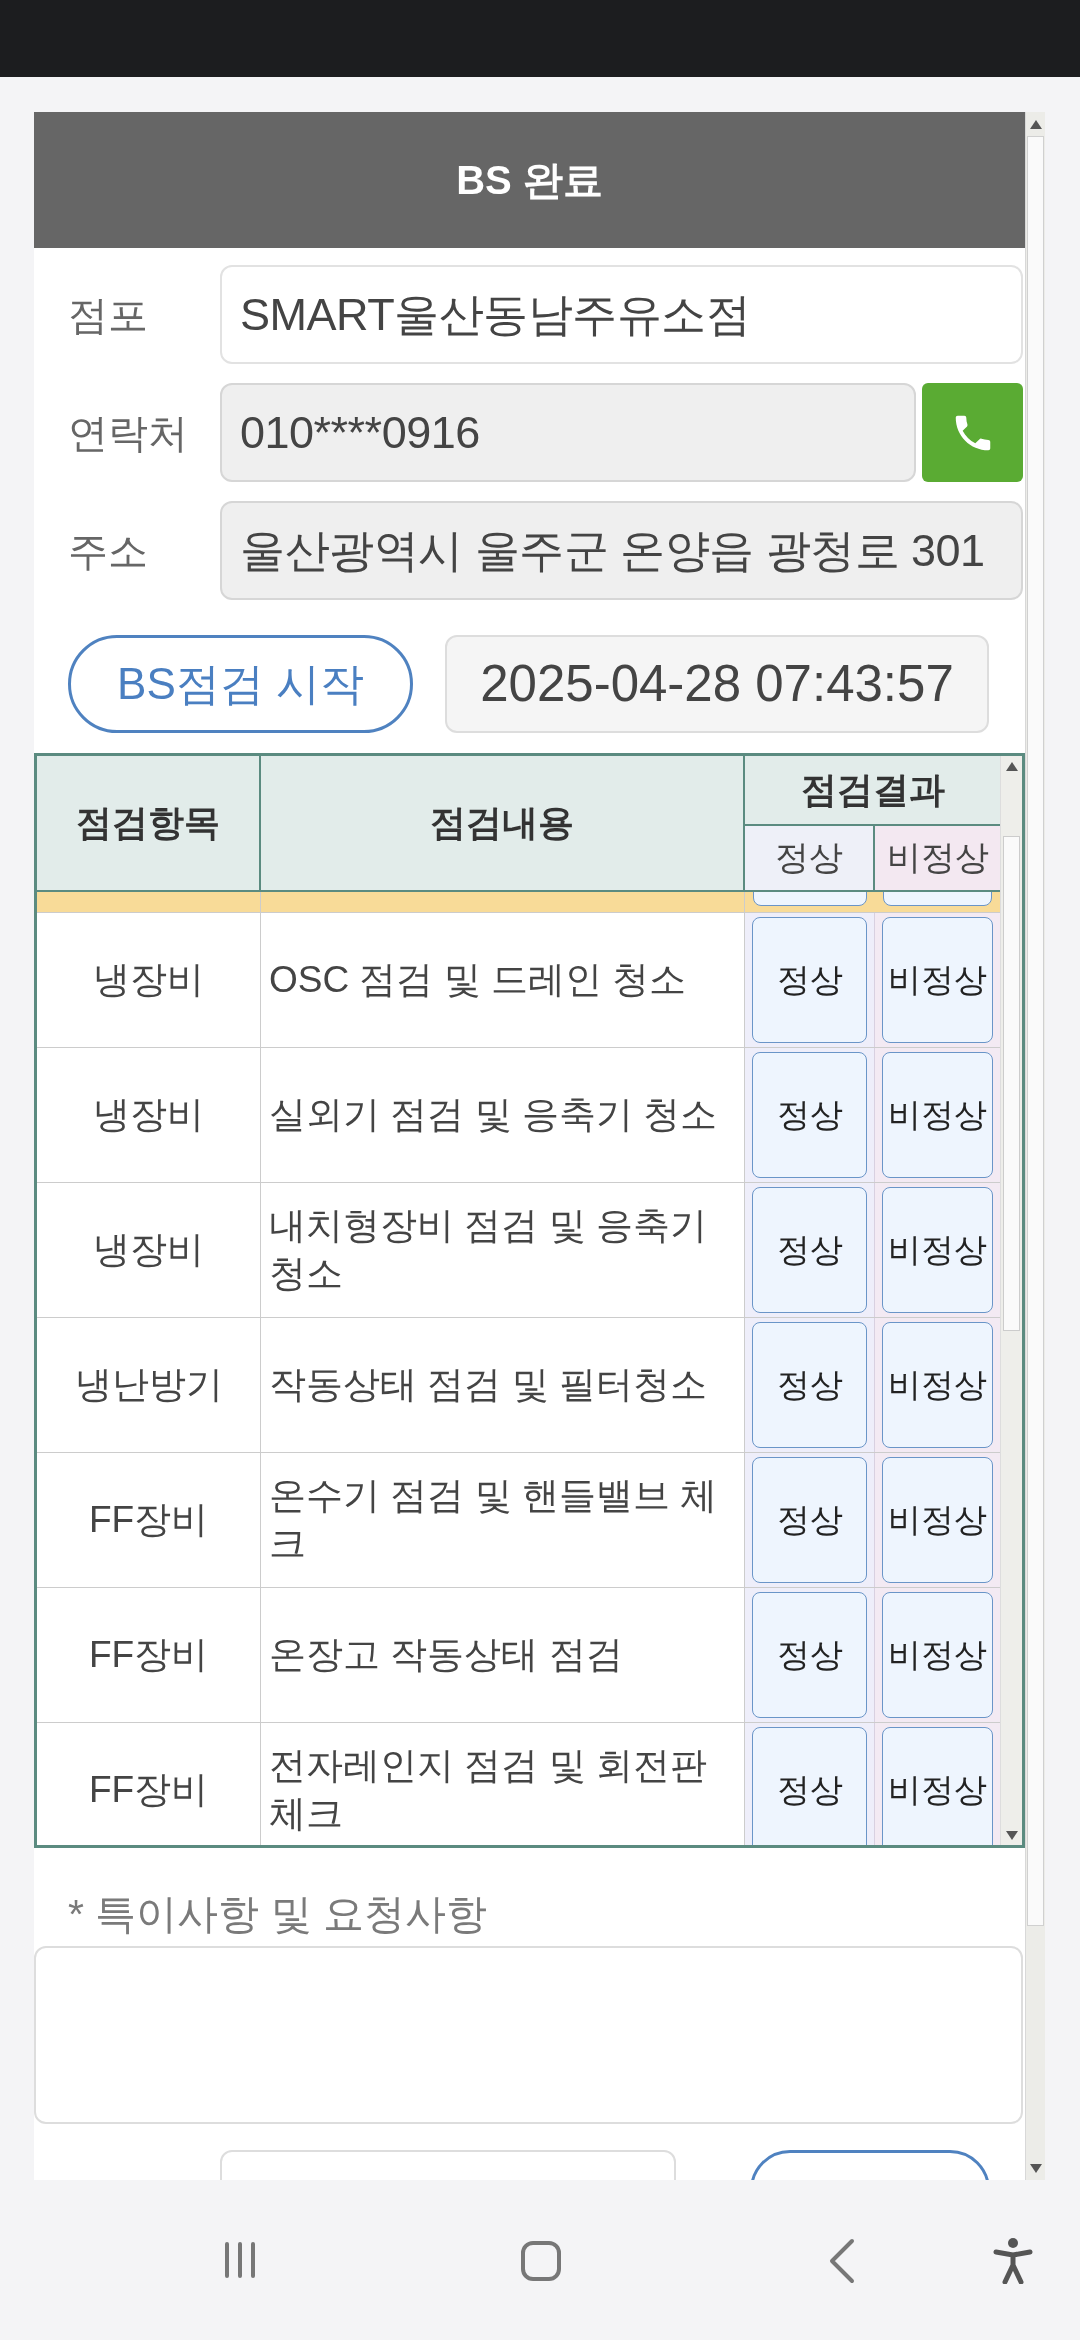 This screenshot has width=1080, height=2340. I want to click on column-header: 비정상, so click(937, 857).